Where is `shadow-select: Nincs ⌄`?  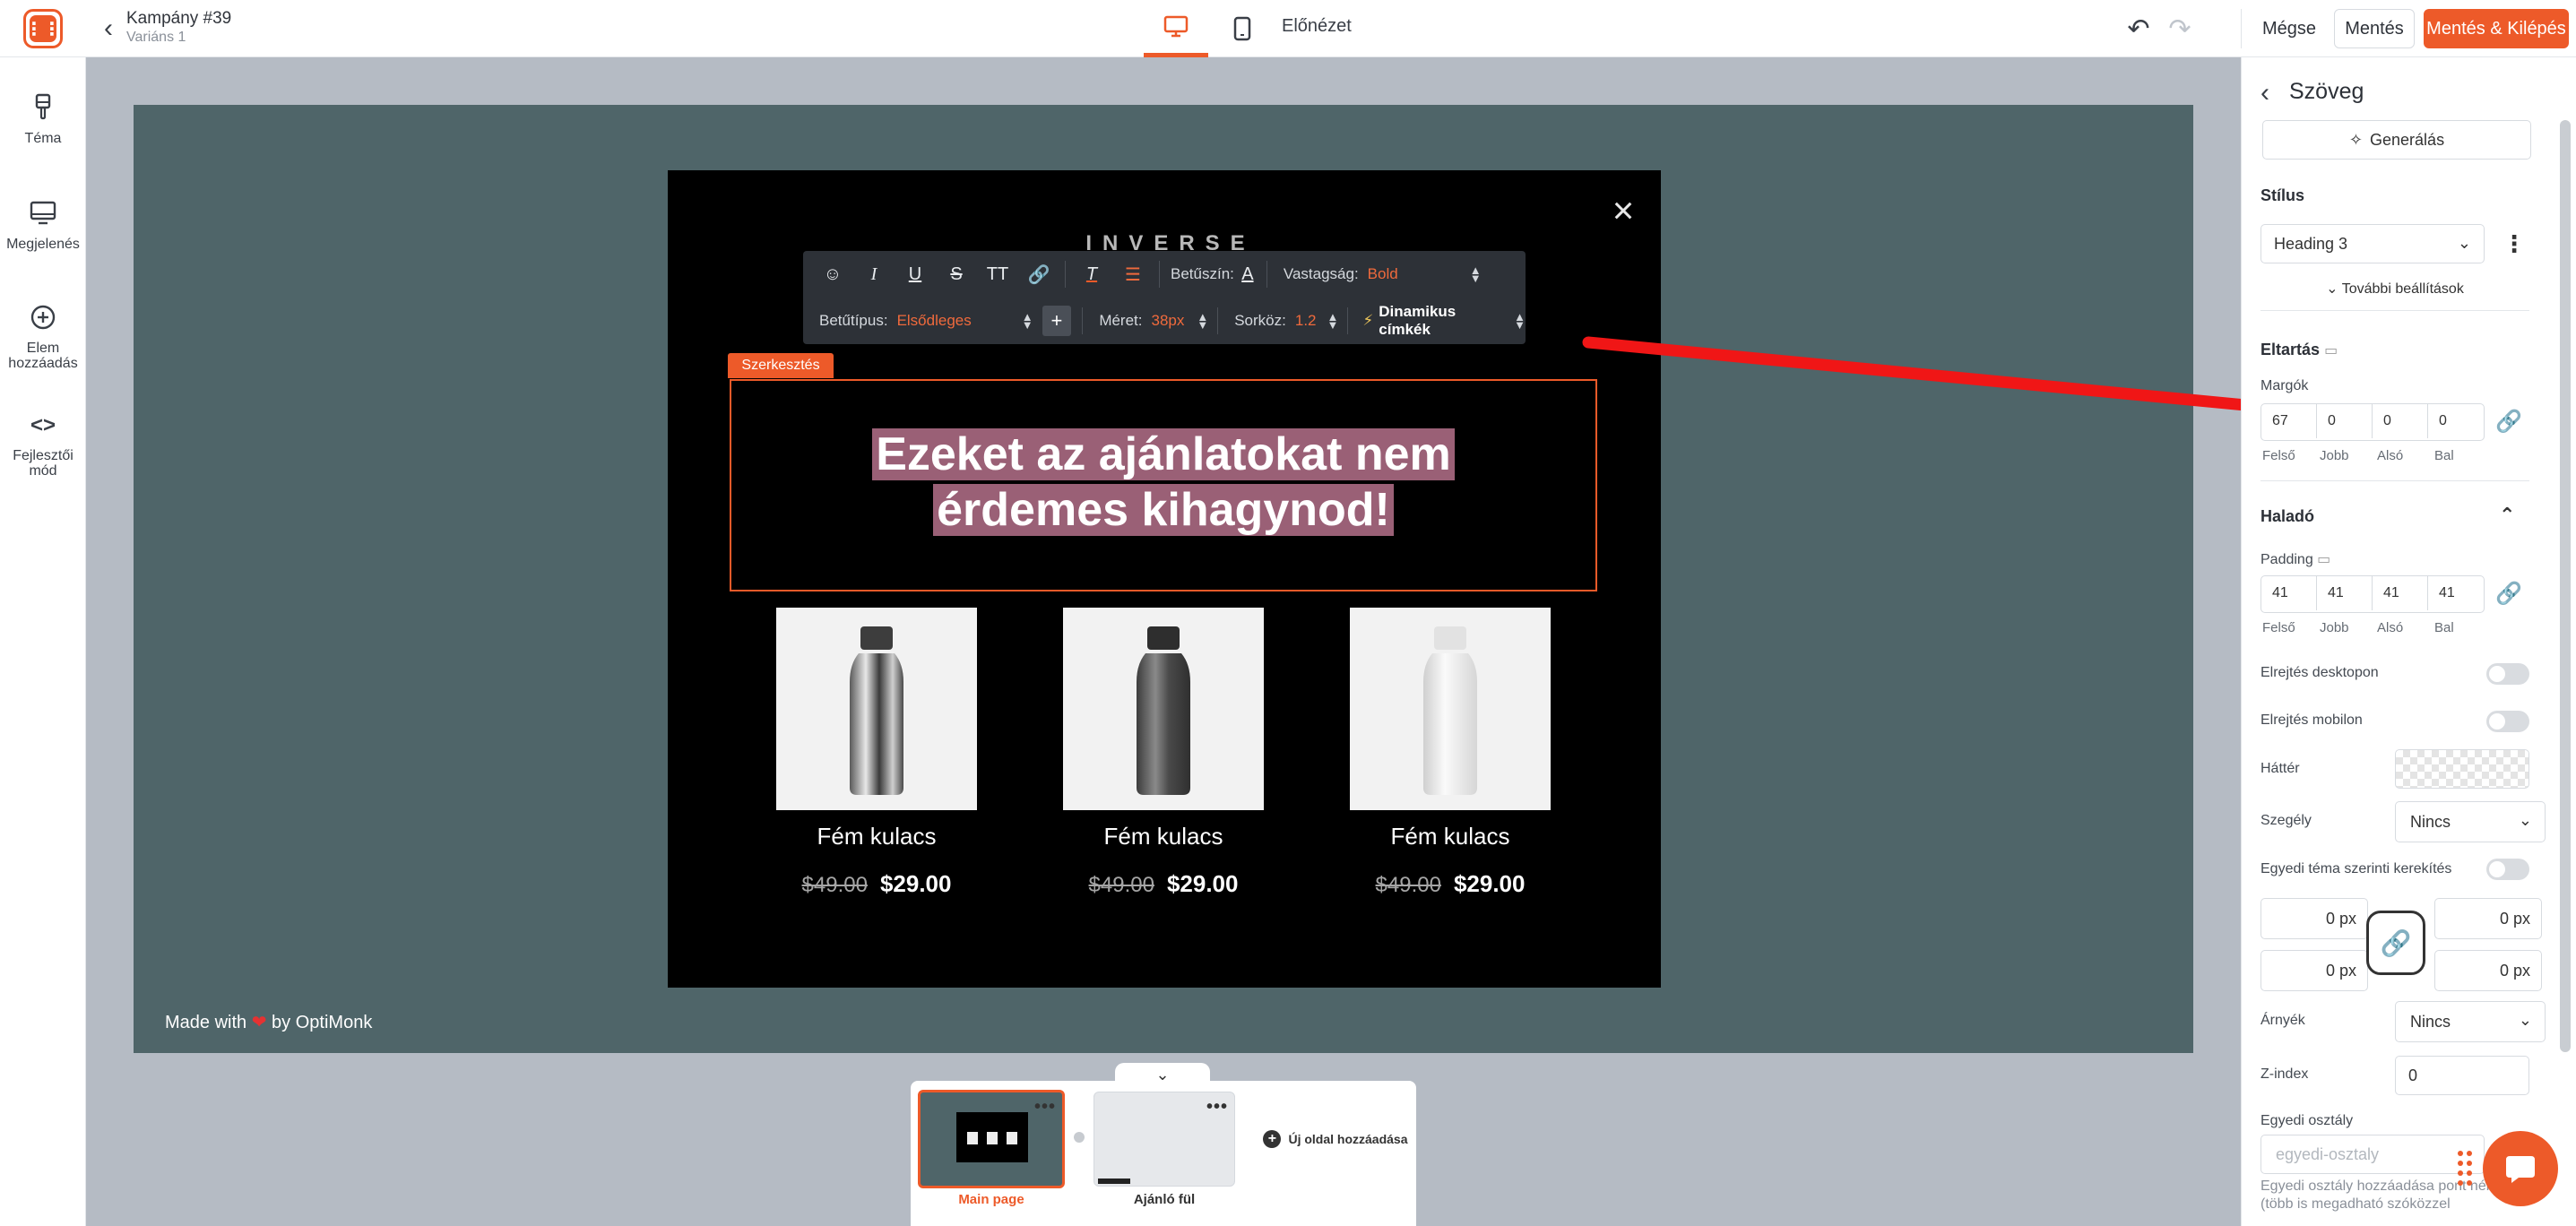 shadow-select: Nincs ⌄ is located at coordinates (2470, 1021).